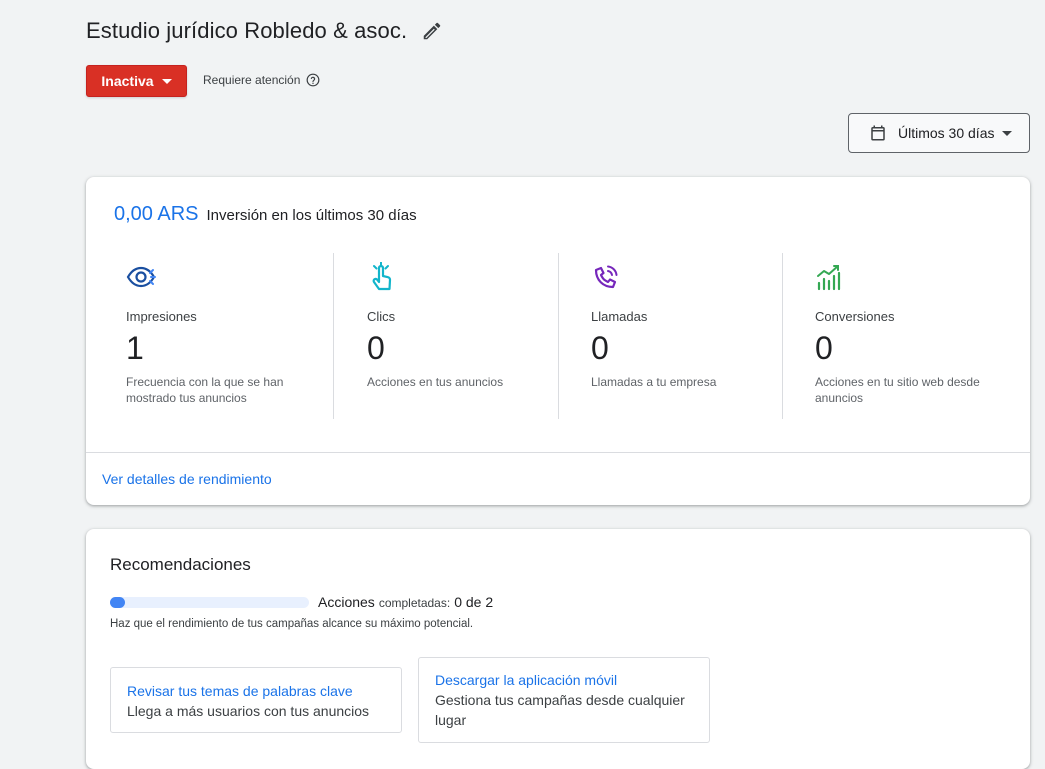 Image resolution: width=1045 pixels, height=769 pixels. What do you see at coordinates (161, 316) in the screenshot?
I see `metric-label: Impresiones` at bounding box center [161, 316].